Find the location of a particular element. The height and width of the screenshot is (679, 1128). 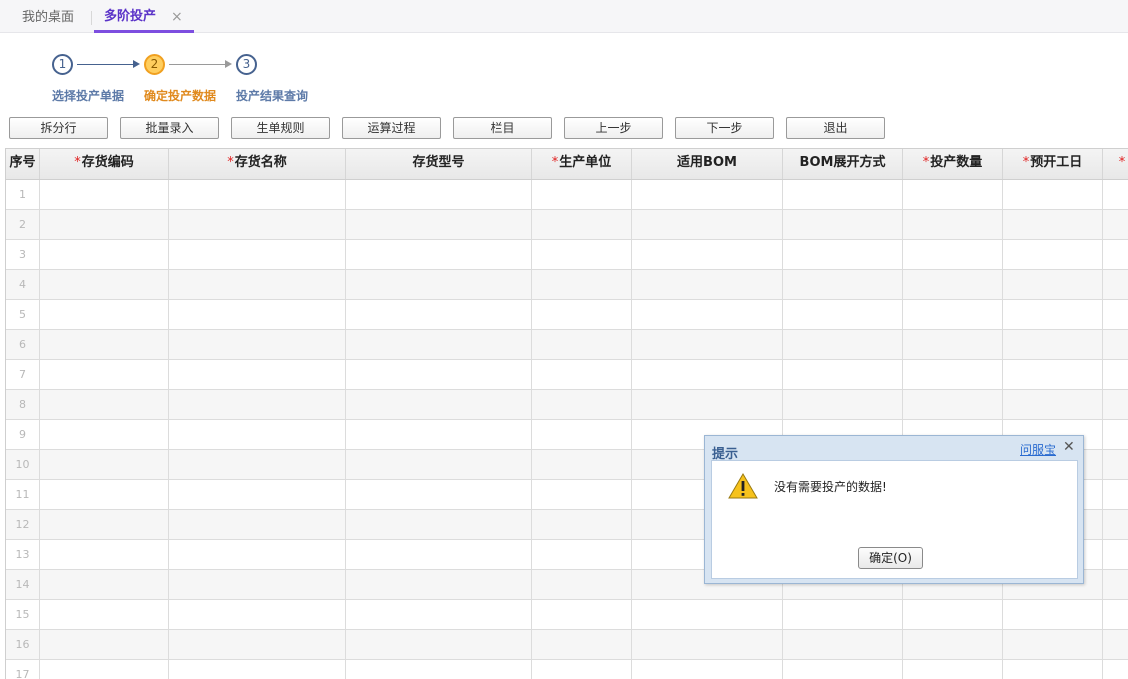

table-row: 4 is located at coordinates (567, 285).